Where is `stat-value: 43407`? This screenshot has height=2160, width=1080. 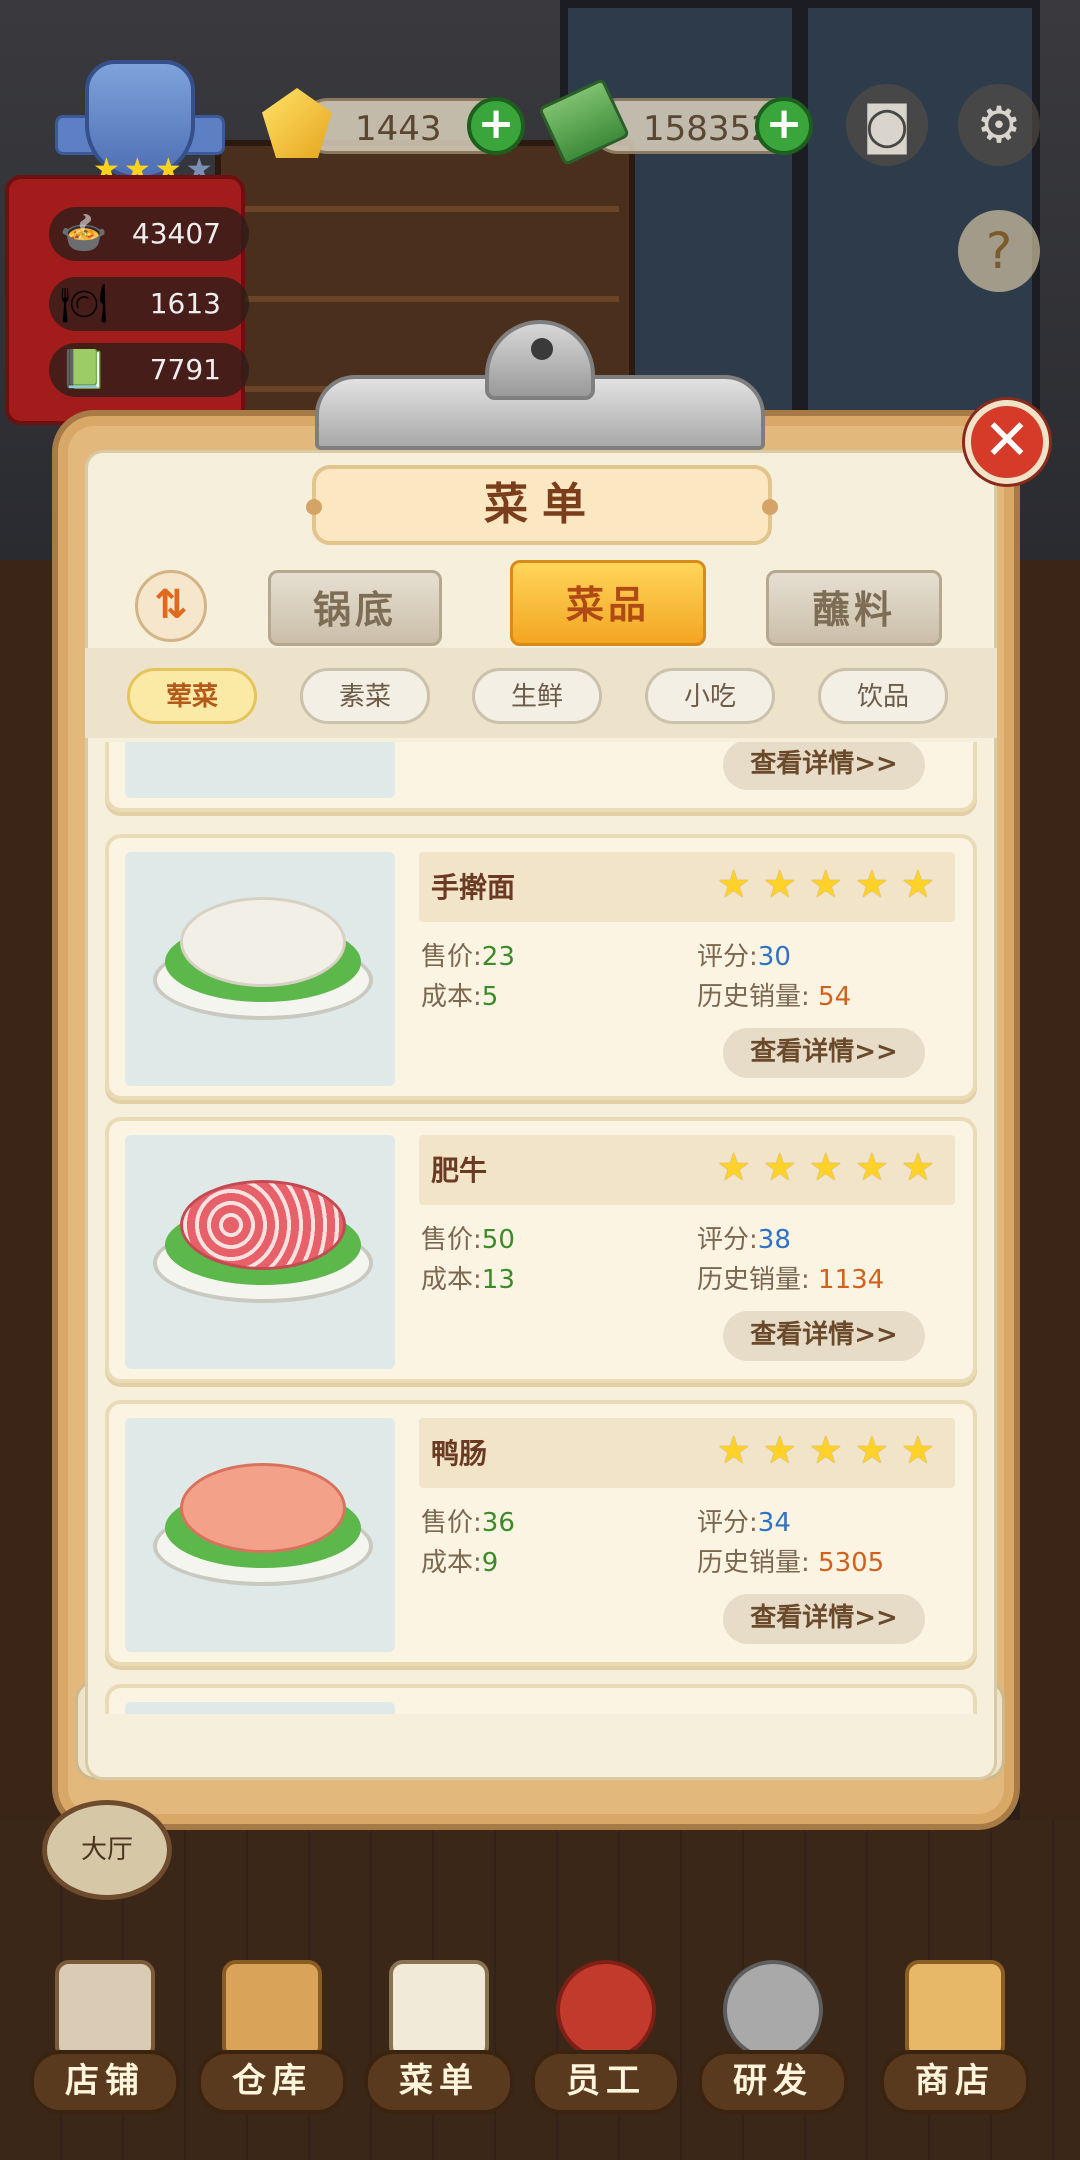
stat-value: 43407 is located at coordinates (176, 233).